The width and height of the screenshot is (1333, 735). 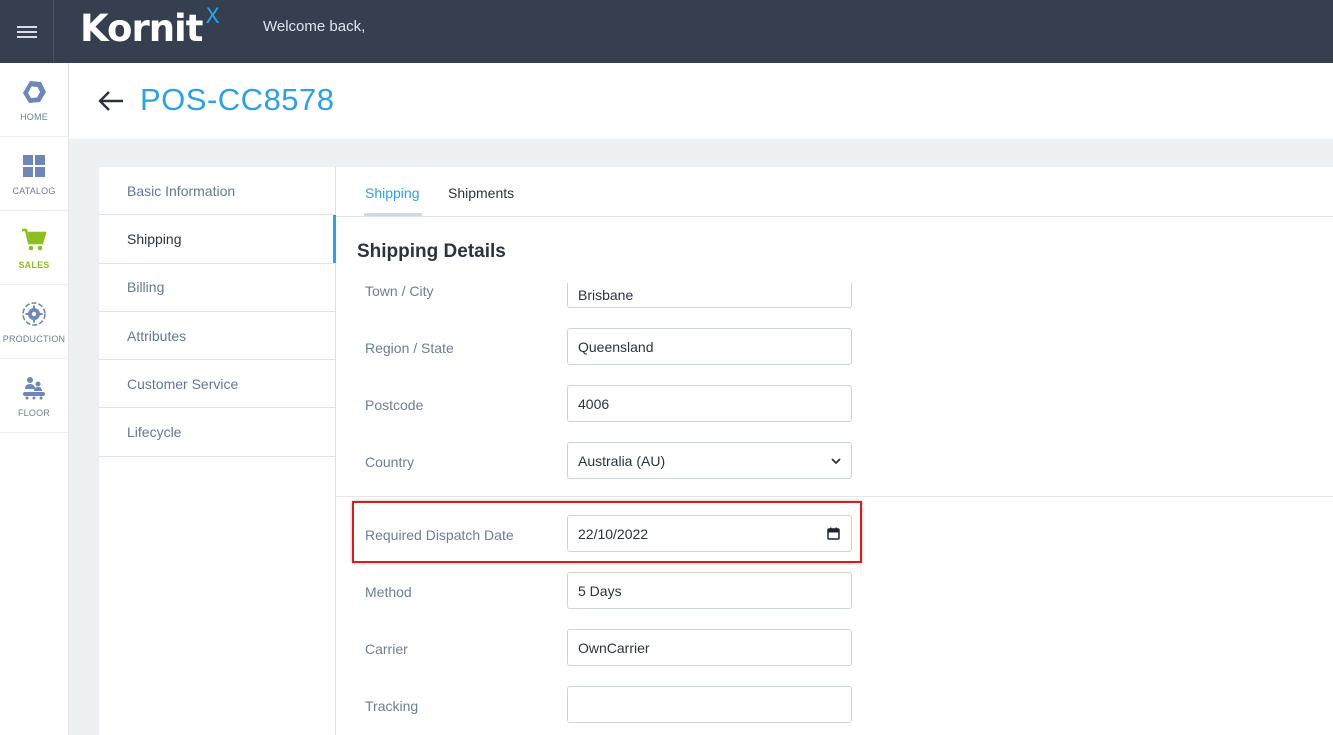 I want to click on logo-superscript: X, so click(x=212, y=16).